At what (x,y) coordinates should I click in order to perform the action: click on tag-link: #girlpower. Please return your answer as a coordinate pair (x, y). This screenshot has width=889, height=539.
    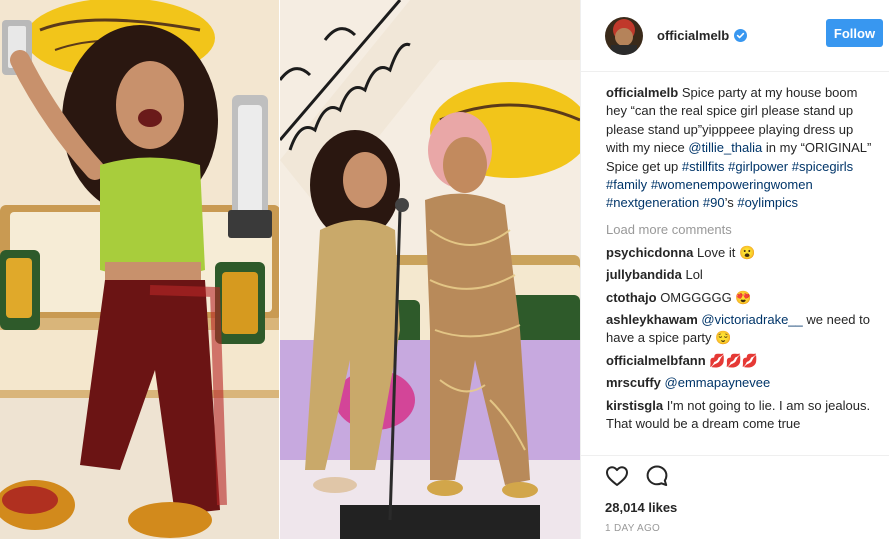
    Looking at the image, I should click on (758, 166).